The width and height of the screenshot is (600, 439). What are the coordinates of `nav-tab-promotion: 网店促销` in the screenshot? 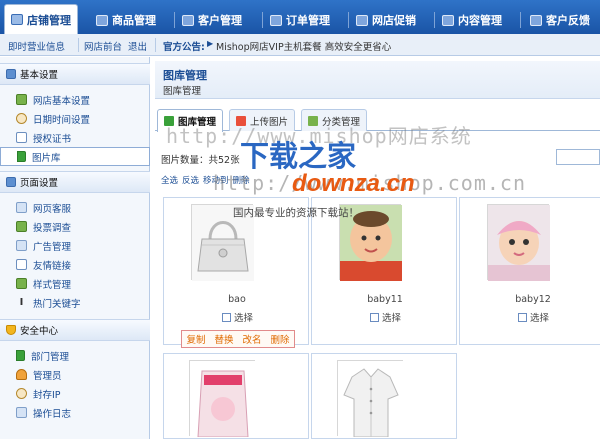 It's located at (386, 20).